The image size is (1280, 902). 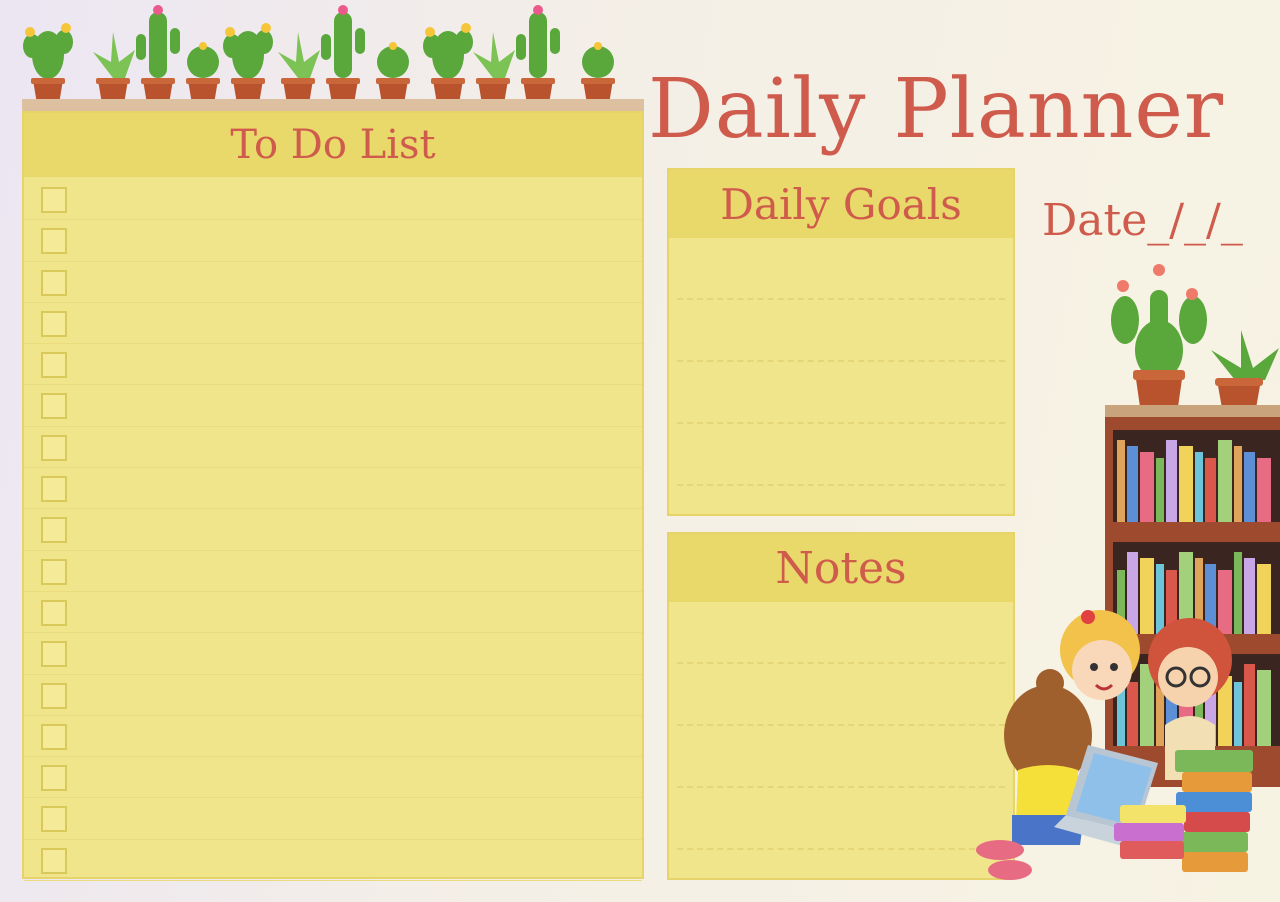 What do you see at coordinates (333, 145) in the screenshot?
I see `todo-list-heading: To Do List` at bounding box center [333, 145].